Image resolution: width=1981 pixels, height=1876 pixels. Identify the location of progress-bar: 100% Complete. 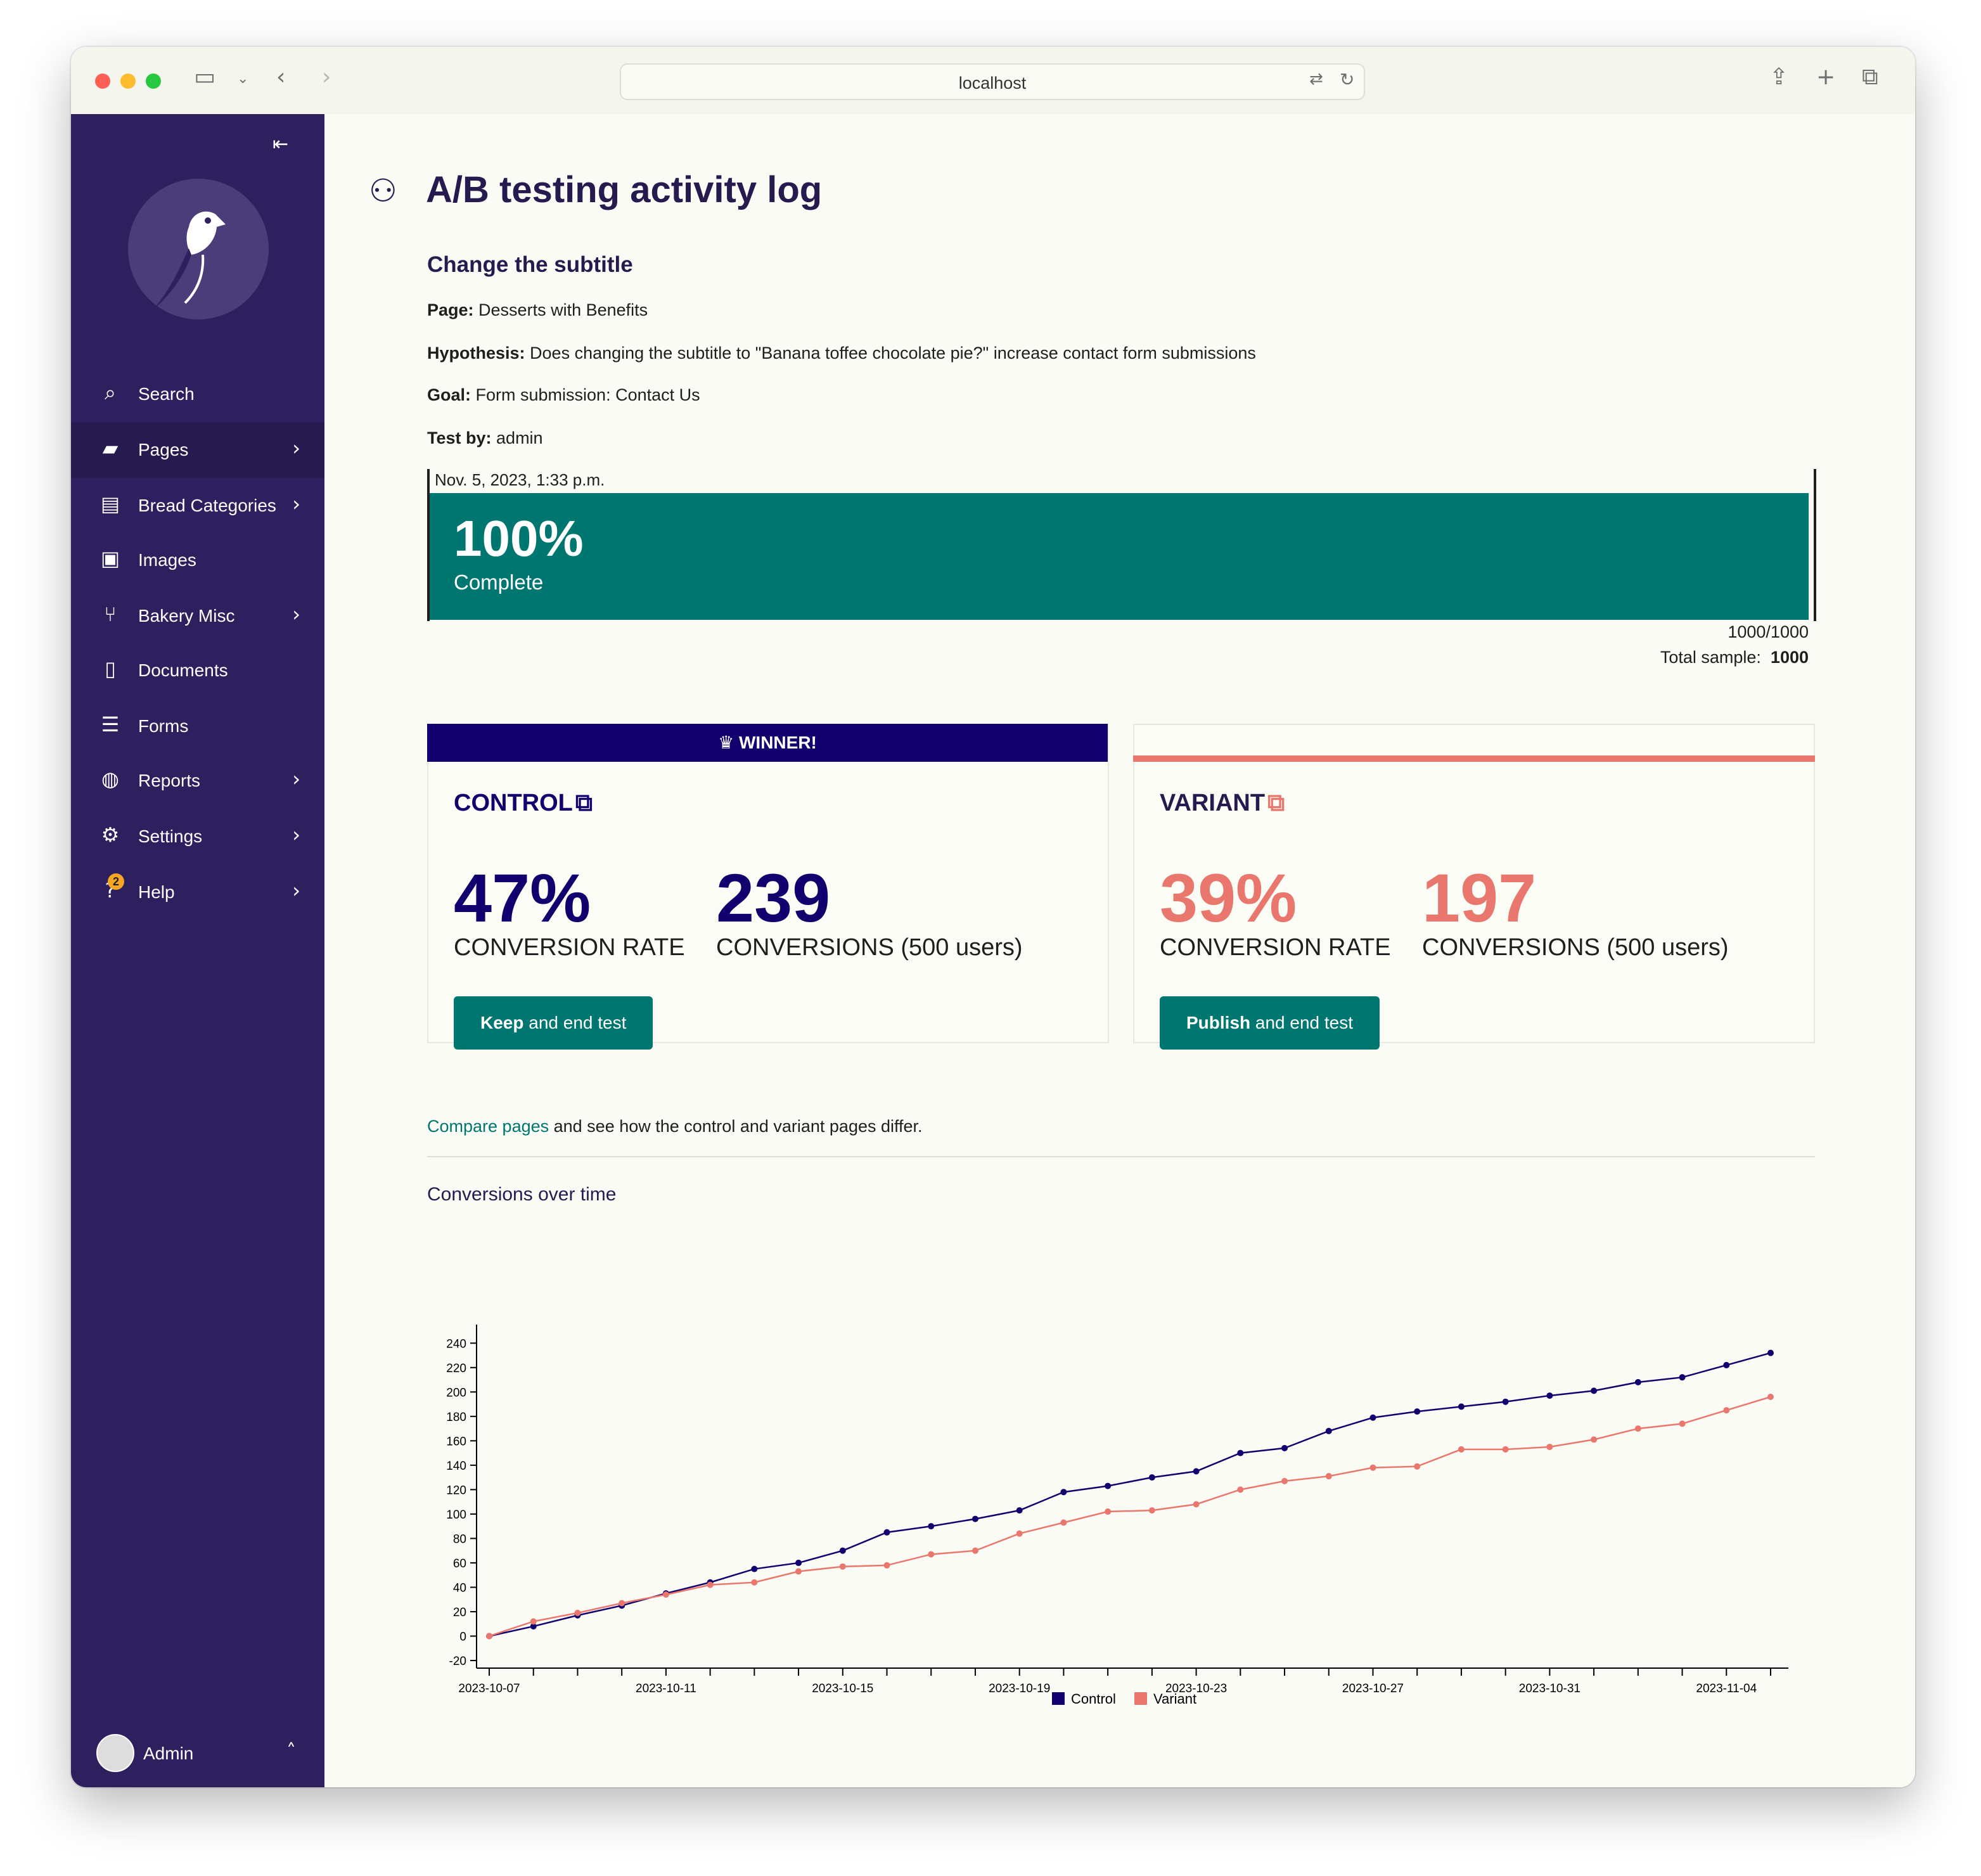
(1120, 556).